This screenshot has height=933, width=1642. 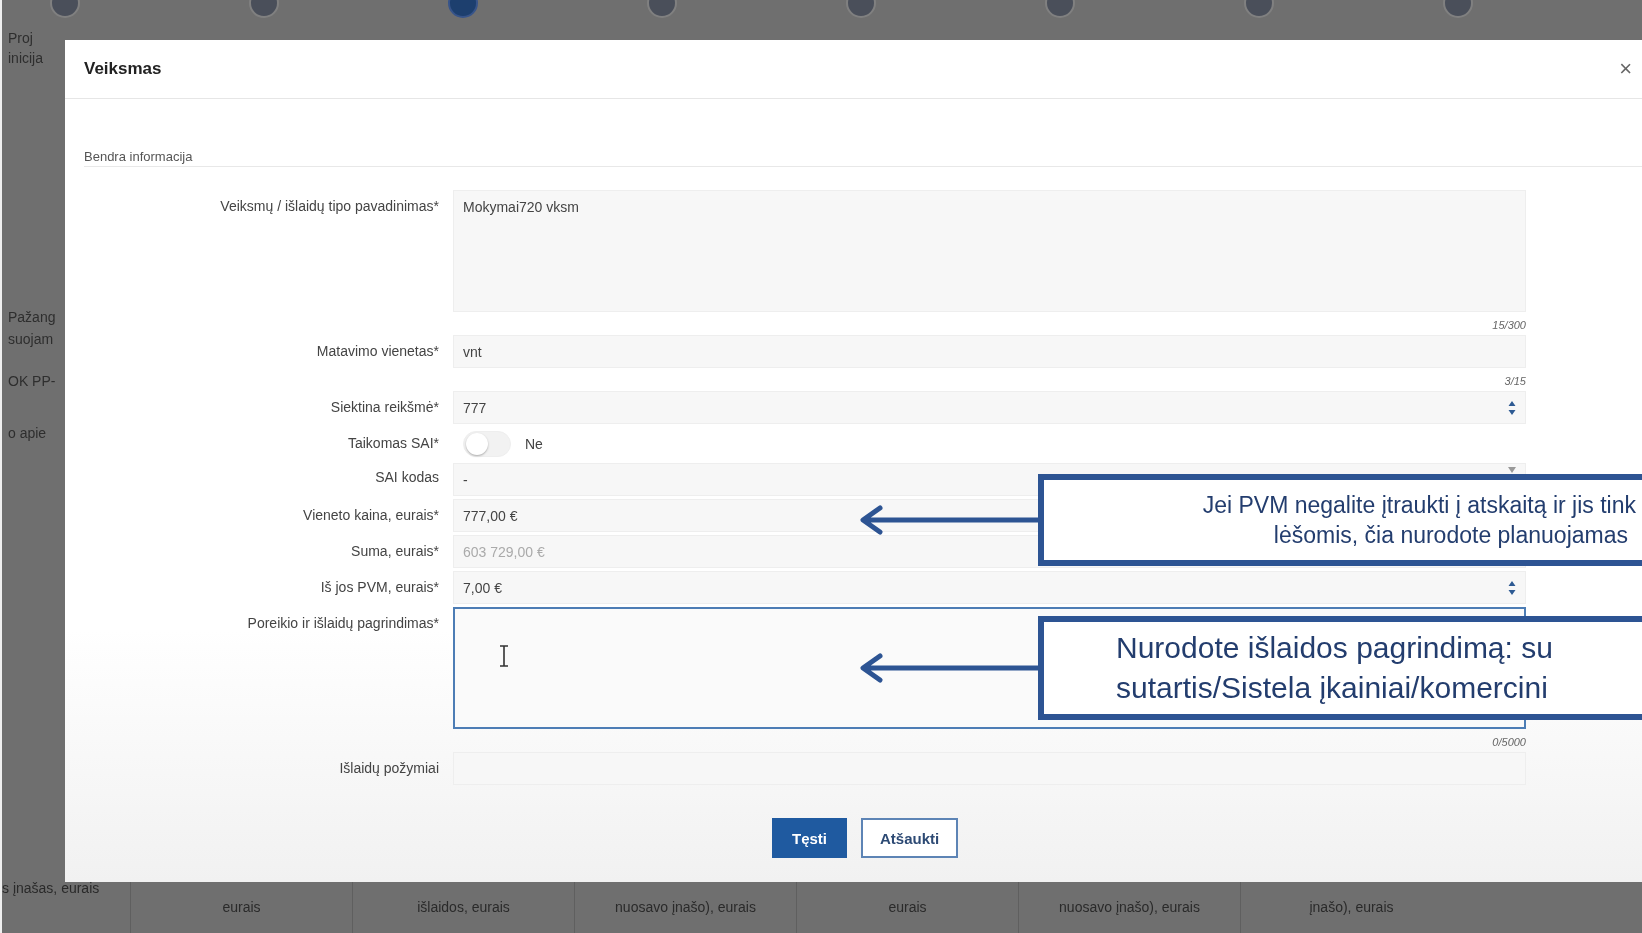 What do you see at coordinates (406, 476) in the screenshot?
I see `field-label: SAI kodas` at bounding box center [406, 476].